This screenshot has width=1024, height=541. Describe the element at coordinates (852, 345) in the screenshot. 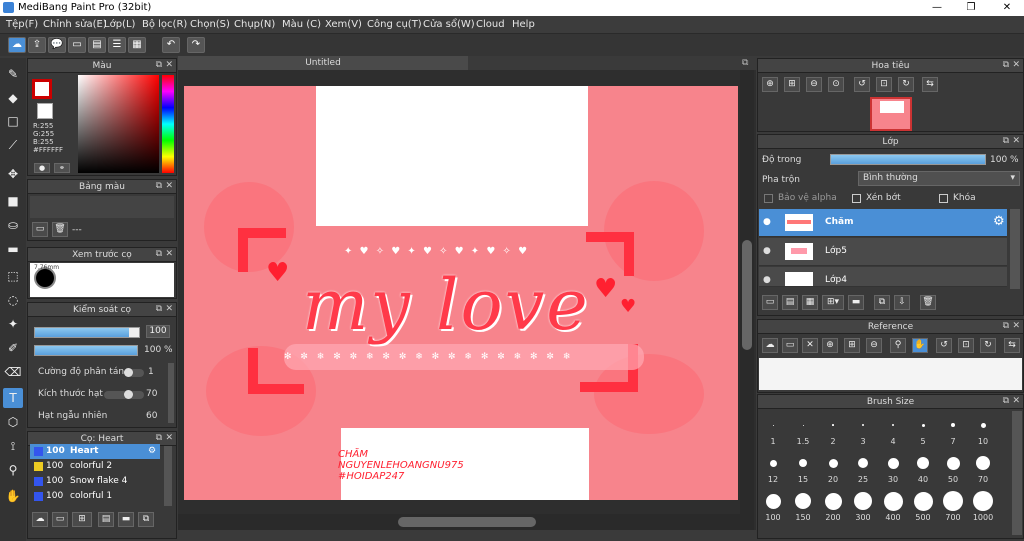

I see `zoom-fit-icon: ⊞` at that location.